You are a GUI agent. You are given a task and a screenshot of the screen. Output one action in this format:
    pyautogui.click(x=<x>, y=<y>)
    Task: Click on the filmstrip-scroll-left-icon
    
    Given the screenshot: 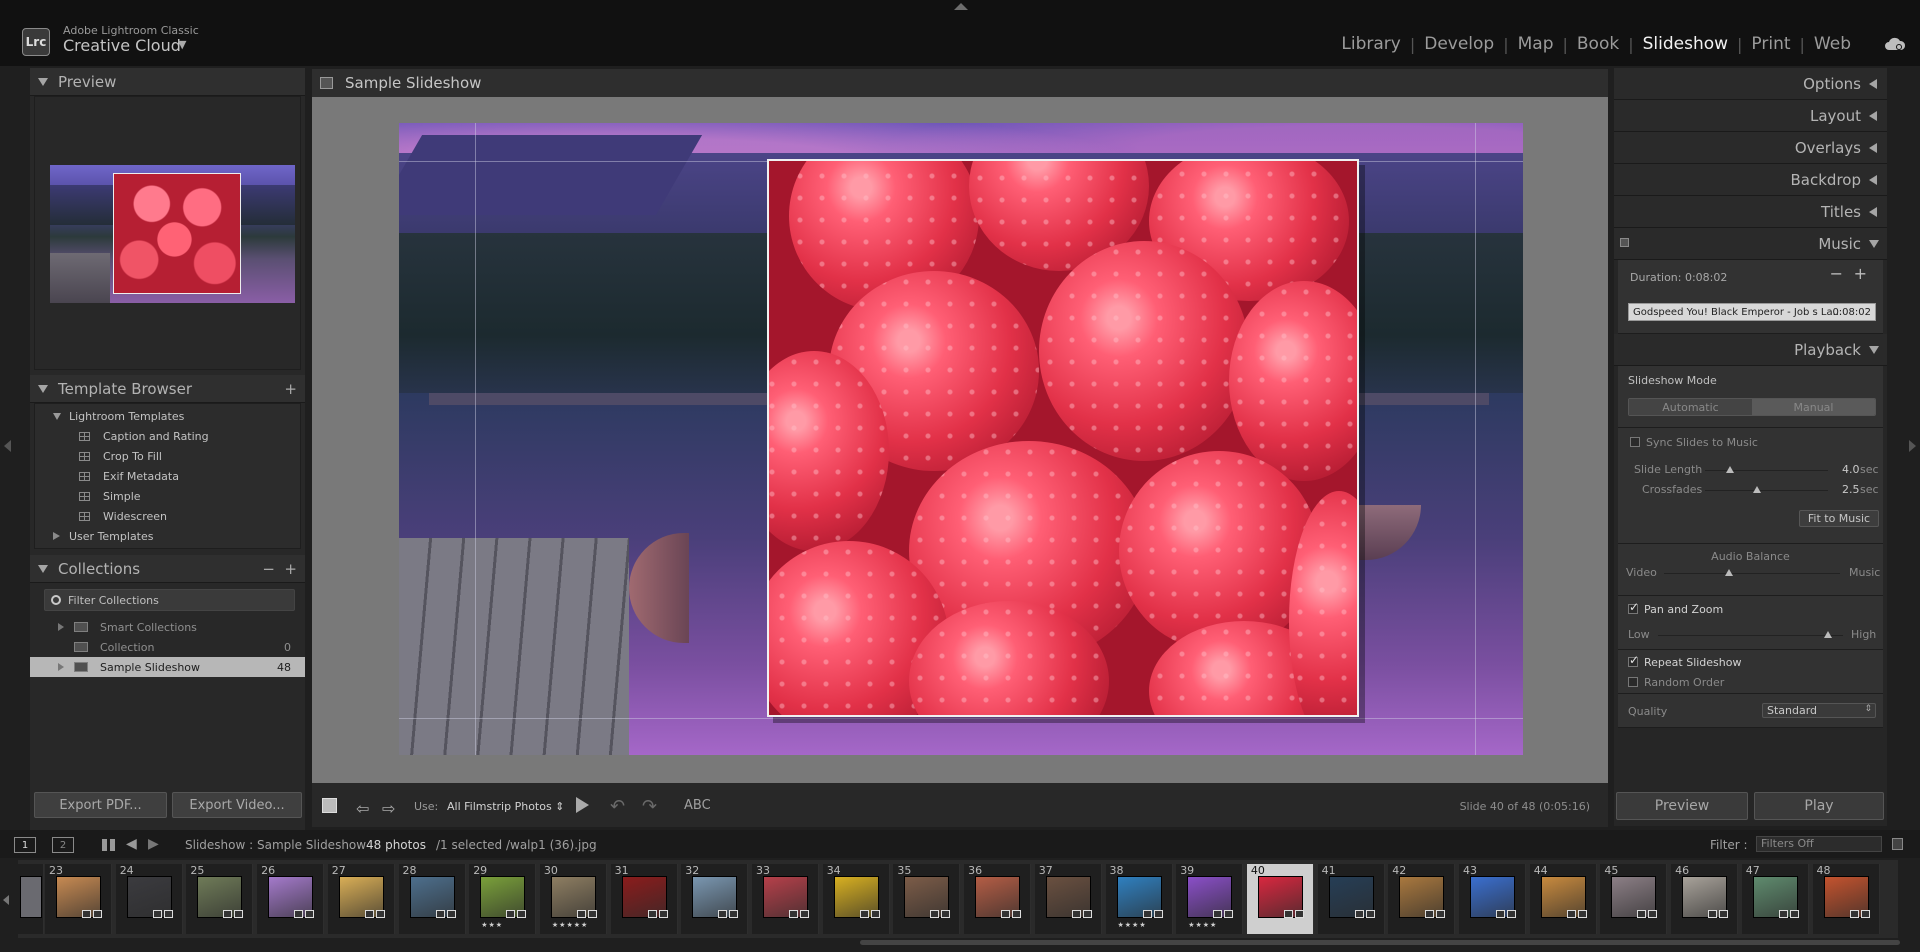 What is the action you would take?
    pyautogui.click(x=6, y=900)
    